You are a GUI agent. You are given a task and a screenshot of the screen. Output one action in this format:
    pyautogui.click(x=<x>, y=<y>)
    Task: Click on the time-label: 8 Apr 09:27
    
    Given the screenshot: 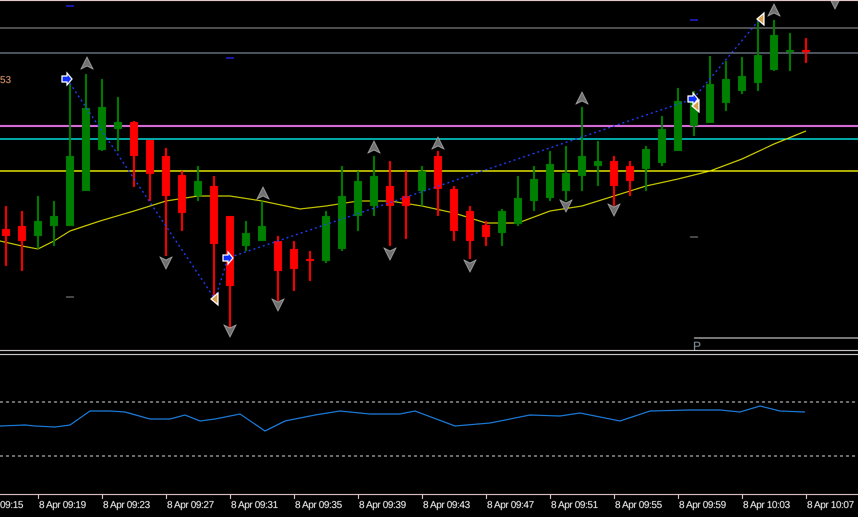 What is the action you would take?
    pyautogui.click(x=190, y=505)
    